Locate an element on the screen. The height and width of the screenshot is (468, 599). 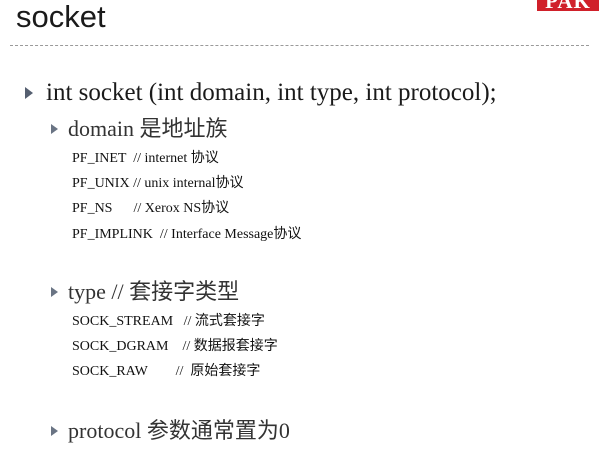
protocol-heading: protocol 参数通常置为0 is located at coordinates (179, 430).